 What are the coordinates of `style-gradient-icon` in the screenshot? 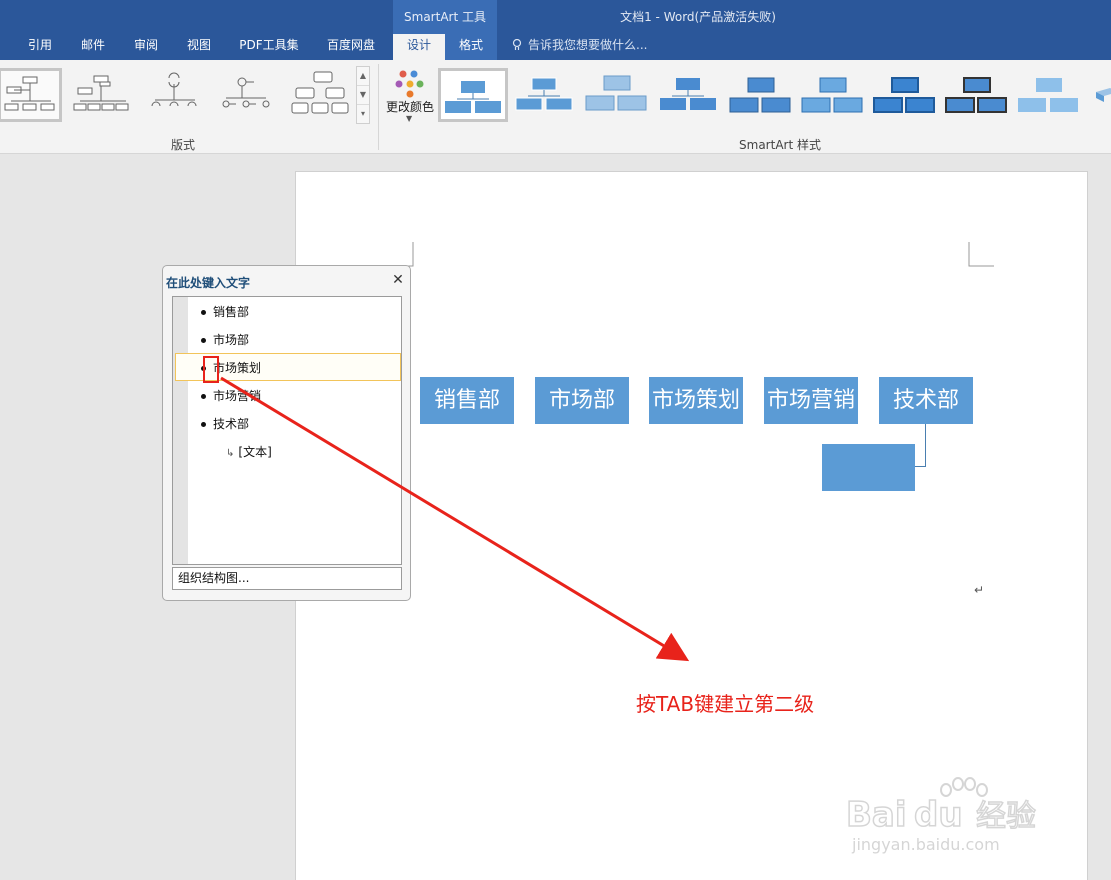 It's located at (832, 95).